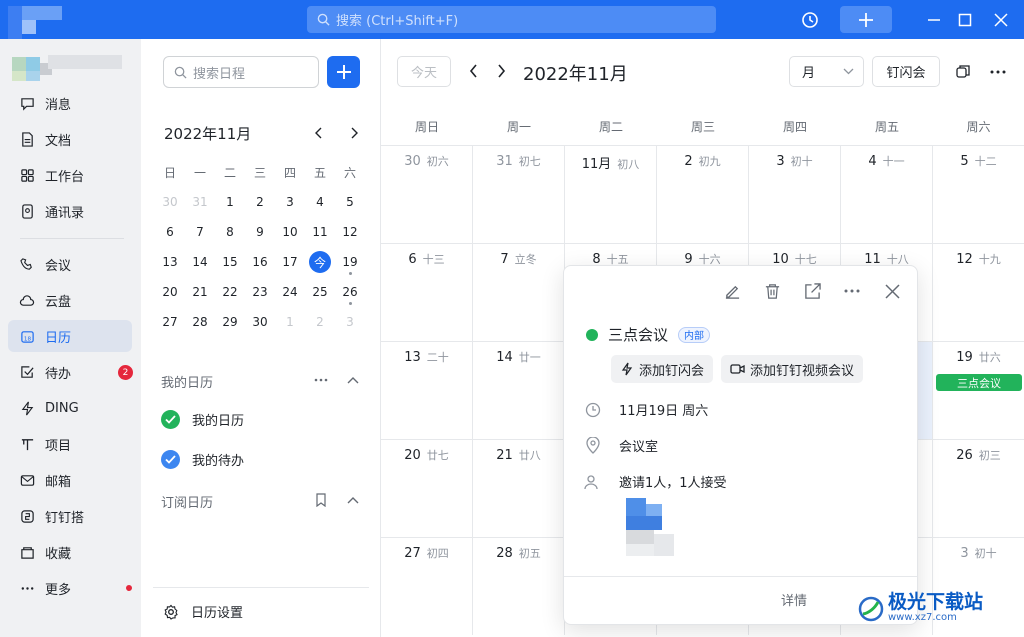 This screenshot has height=637, width=1024. Describe the element at coordinates (320, 202) in the screenshot. I see `mini-day: 4` at that location.